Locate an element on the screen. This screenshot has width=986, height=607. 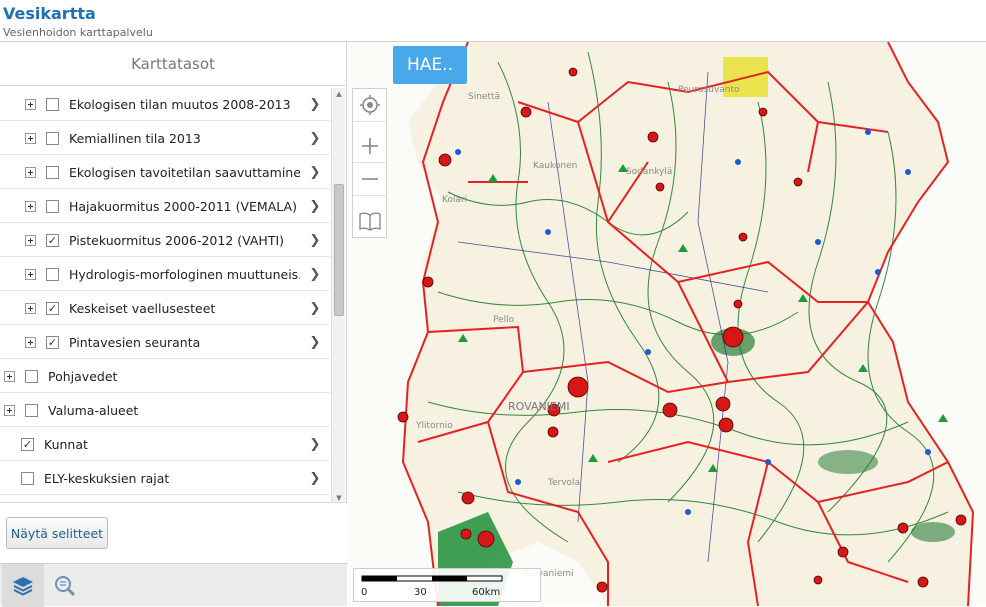
layer-label: Keskeiset vaellusesteet is located at coordinates (142, 308).